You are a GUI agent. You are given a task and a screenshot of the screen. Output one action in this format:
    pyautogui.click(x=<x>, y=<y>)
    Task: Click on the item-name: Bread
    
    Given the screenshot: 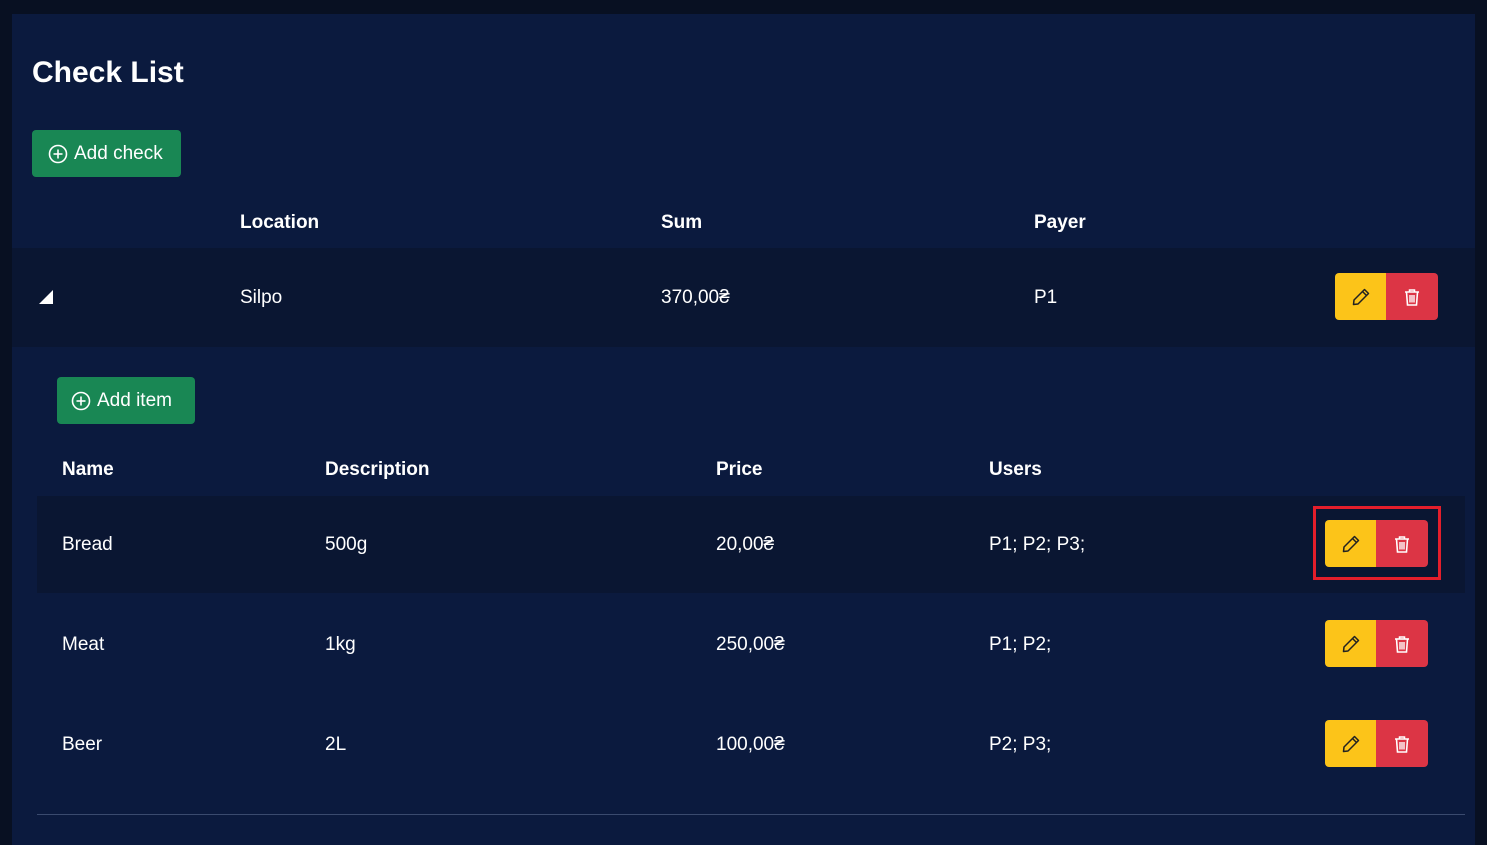 What is the action you would take?
    pyautogui.click(x=87, y=544)
    